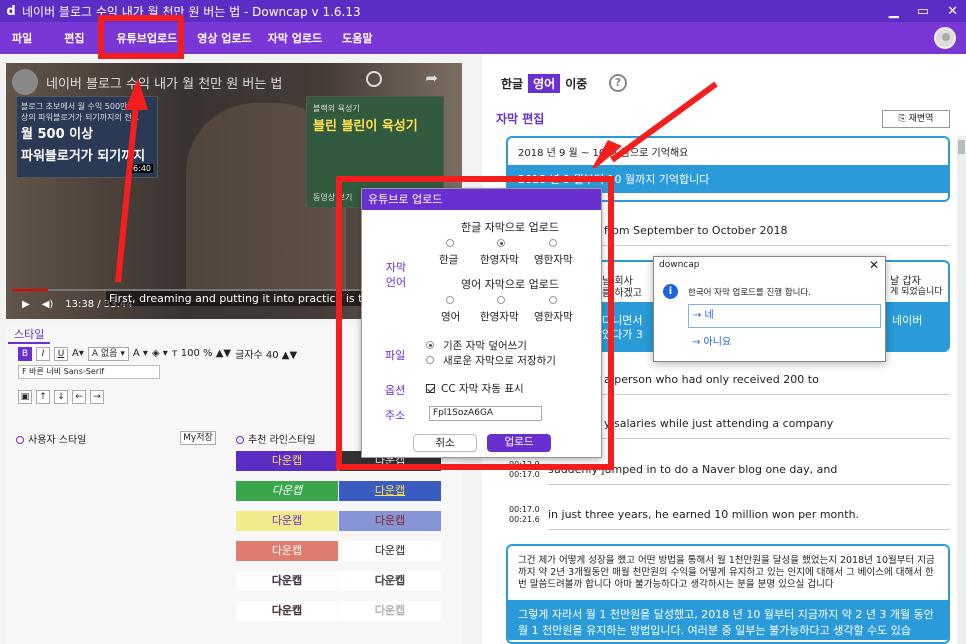  What do you see at coordinates (79, 397) in the screenshot?
I see `move-left-button: ←` at bounding box center [79, 397].